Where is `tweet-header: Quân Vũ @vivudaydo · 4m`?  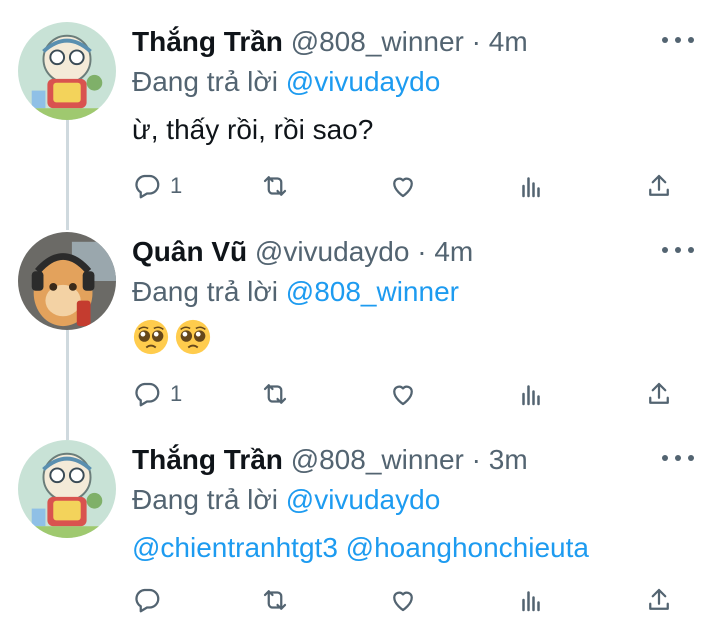 tweet-header: Quân Vũ @vivudaydo · 4m is located at coordinates (302, 252).